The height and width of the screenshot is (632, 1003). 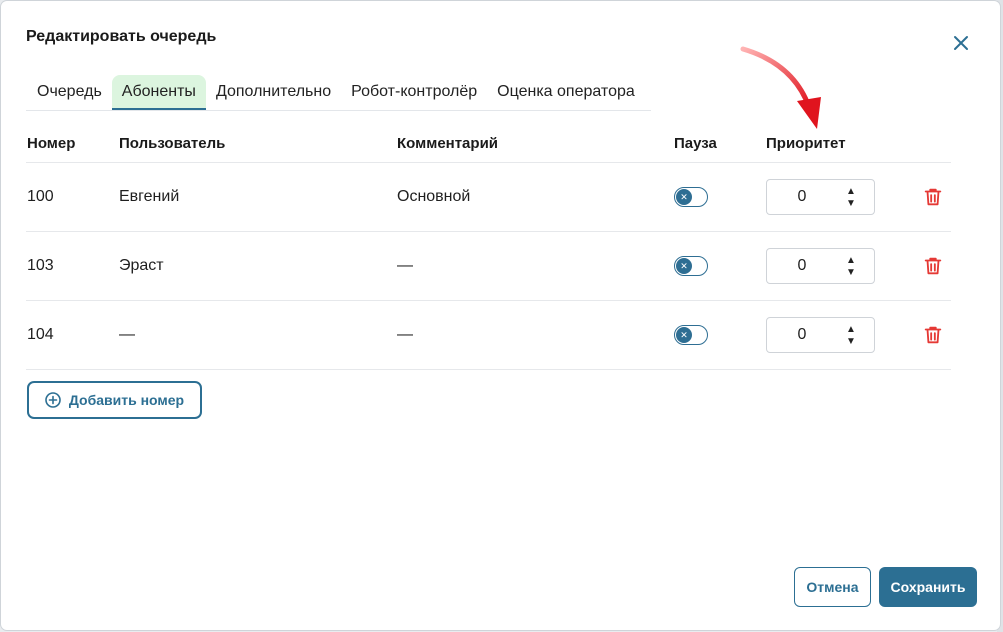 I want to click on add-number-button: Добавить номер, so click(x=114, y=400).